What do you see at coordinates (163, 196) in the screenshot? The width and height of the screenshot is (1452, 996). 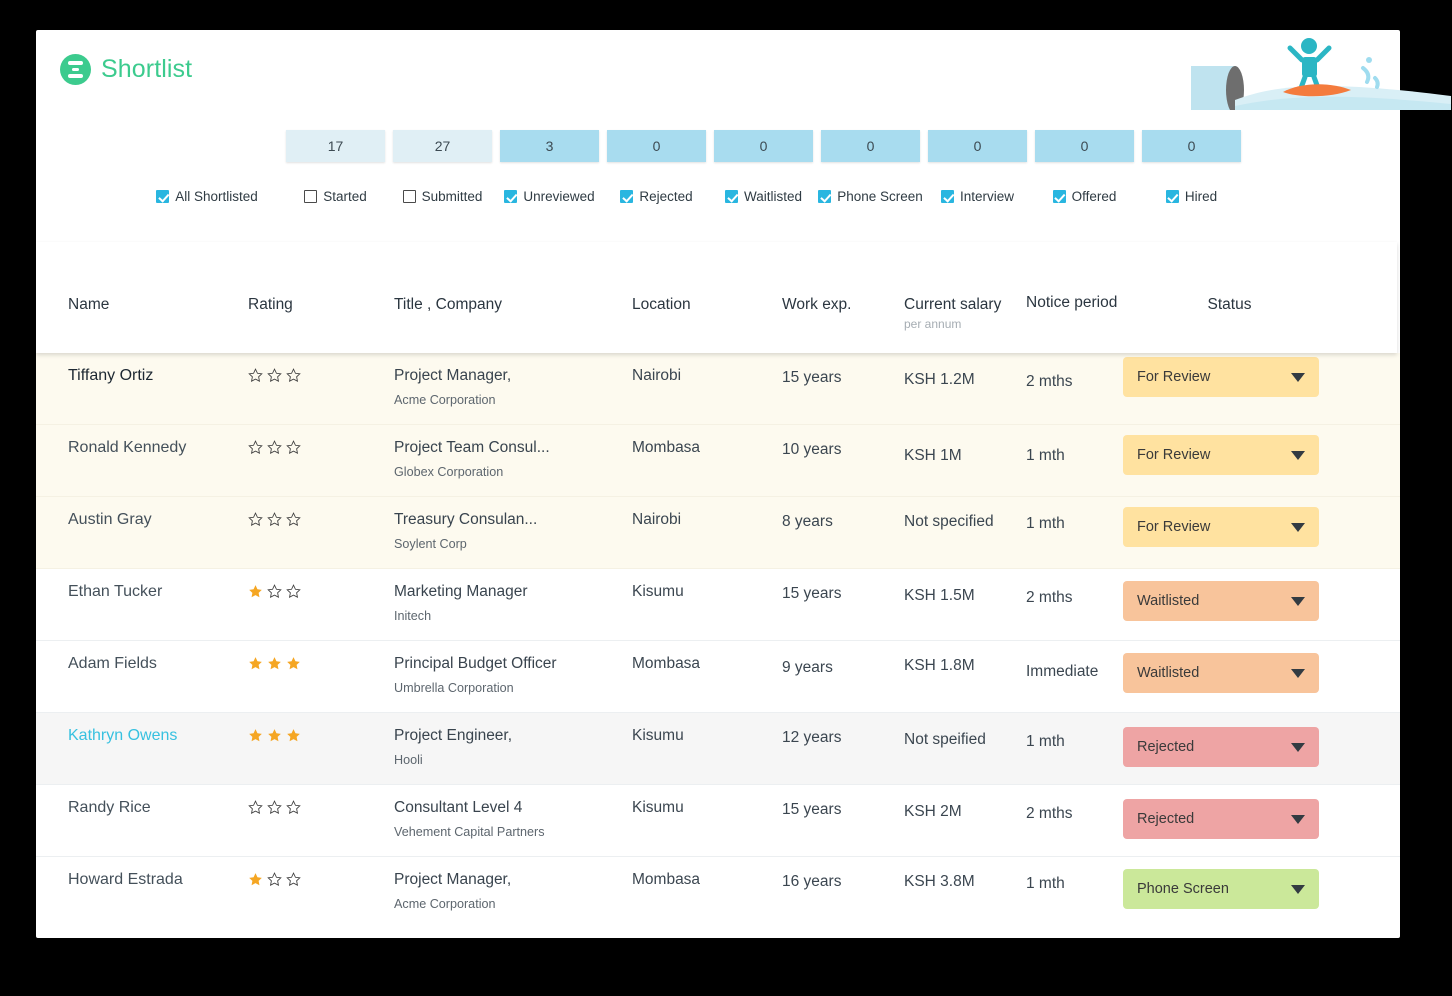 I see `checkbox-all-shortlisted` at bounding box center [163, 196].